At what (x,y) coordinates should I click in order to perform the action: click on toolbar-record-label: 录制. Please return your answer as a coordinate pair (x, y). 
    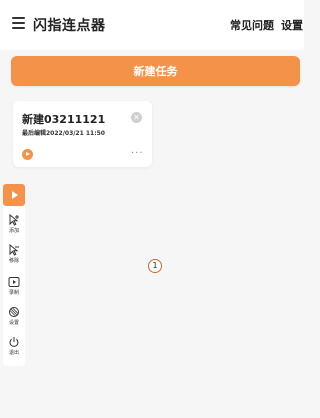
    Looking at the image, I should click on (13, 293).